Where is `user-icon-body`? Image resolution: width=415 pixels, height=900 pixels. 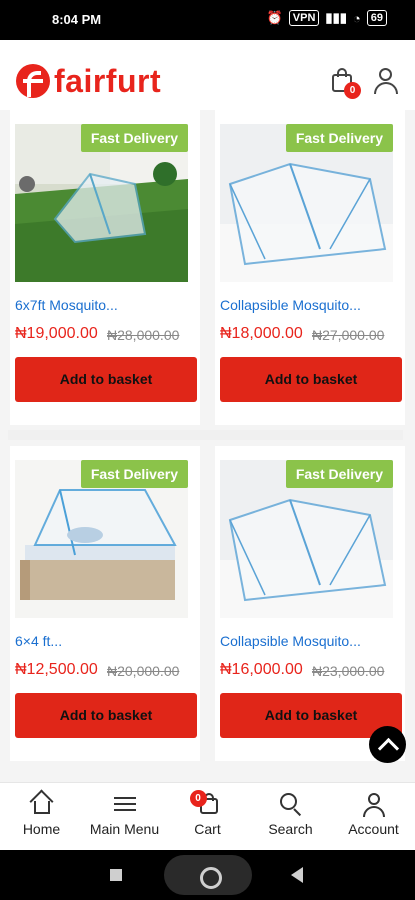 user-icon-body is located at coordinates (386, 88).